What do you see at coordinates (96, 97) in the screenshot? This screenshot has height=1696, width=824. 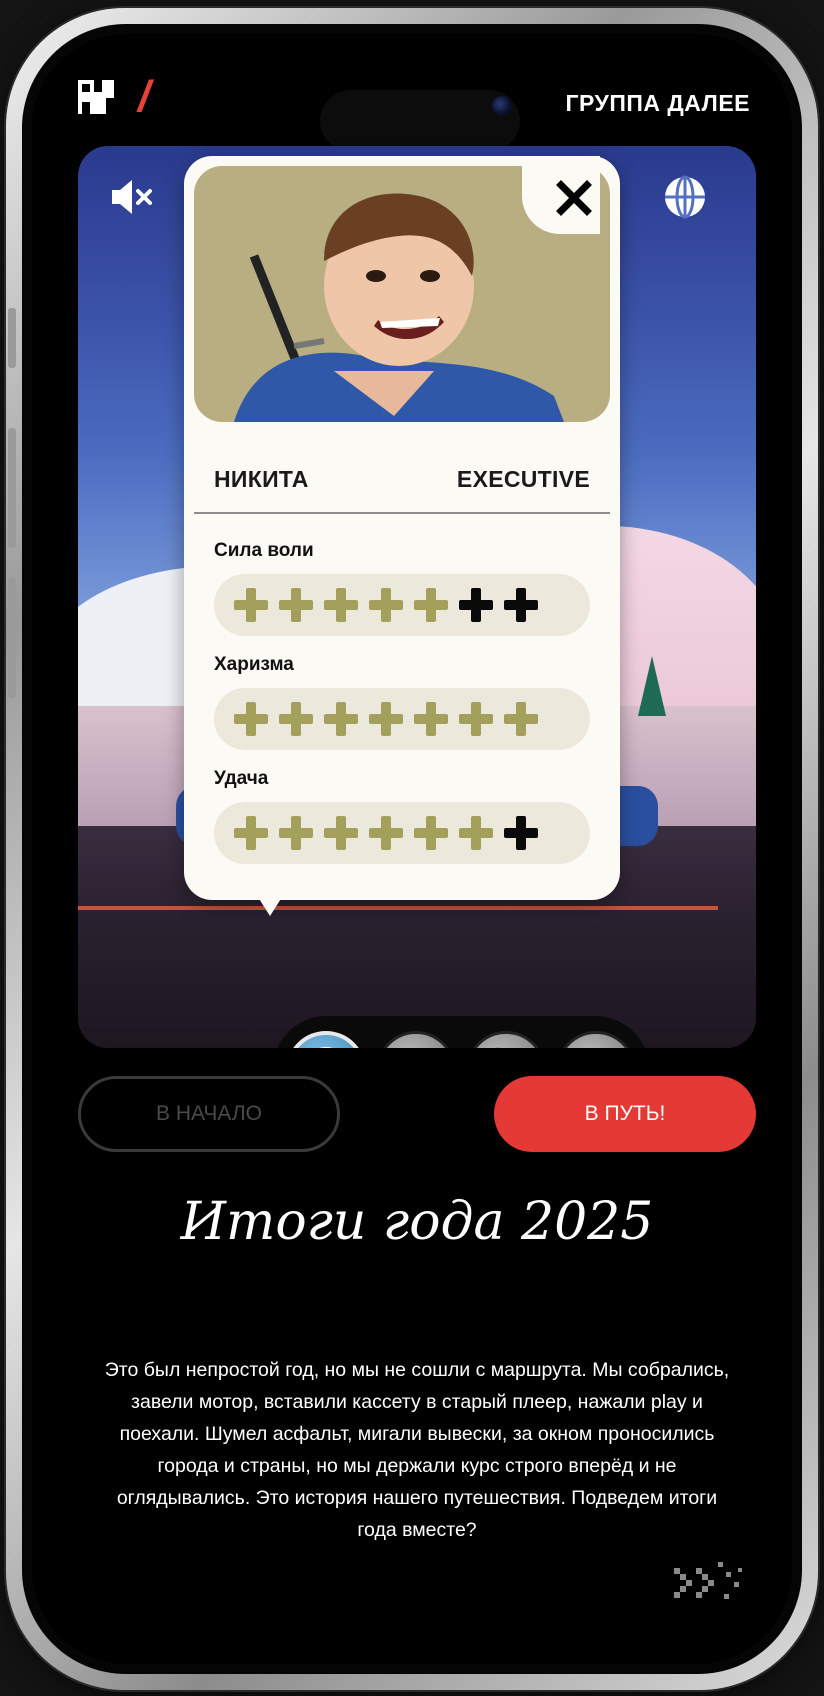 I see `logo-icon` at bounding box center [96, 97].